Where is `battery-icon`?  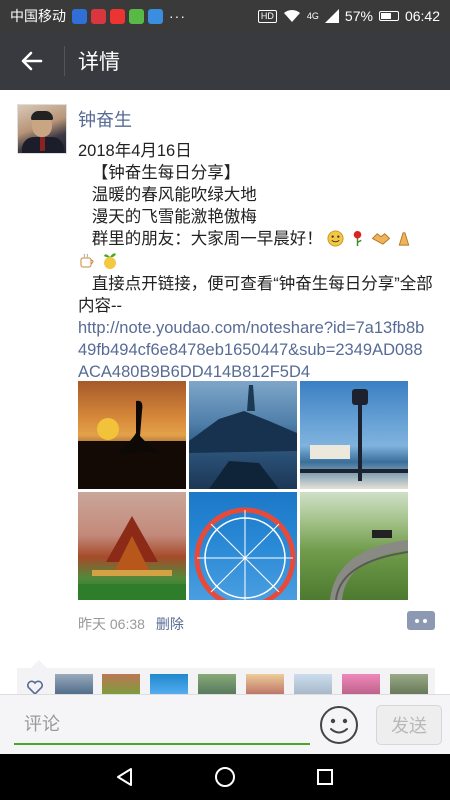
battery-icon is located at coordinates (388, 16).